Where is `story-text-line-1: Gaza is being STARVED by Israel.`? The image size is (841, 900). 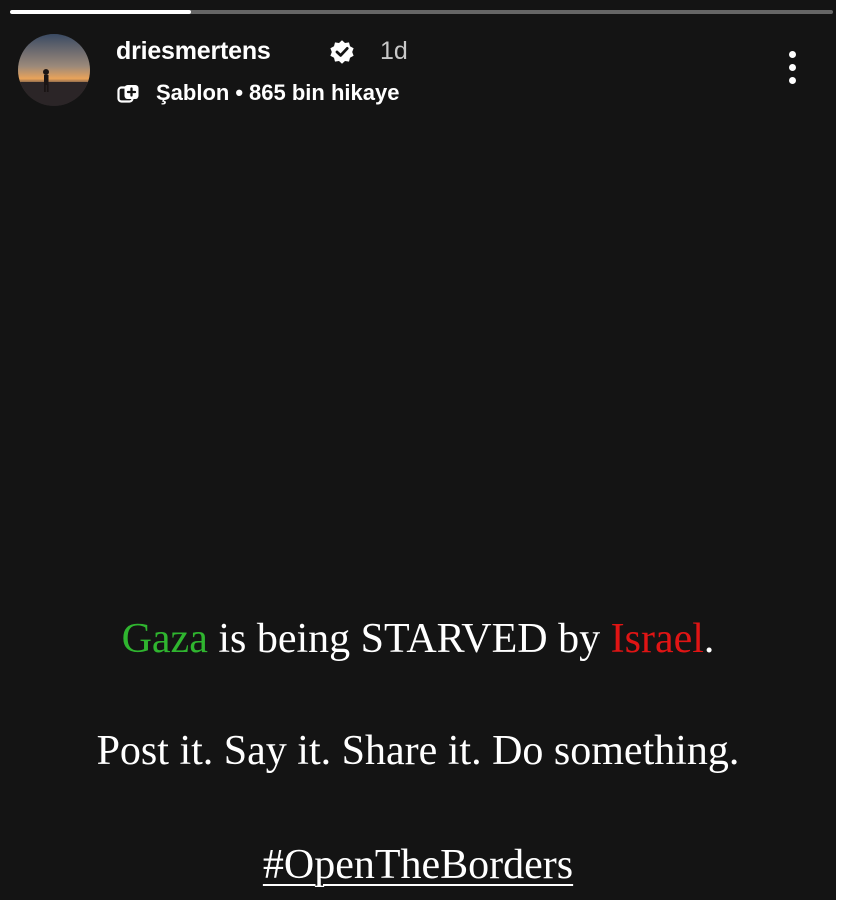 story-text-line-1: Gaza is being STARVED by Israel. is located at coordinates (418, 639).